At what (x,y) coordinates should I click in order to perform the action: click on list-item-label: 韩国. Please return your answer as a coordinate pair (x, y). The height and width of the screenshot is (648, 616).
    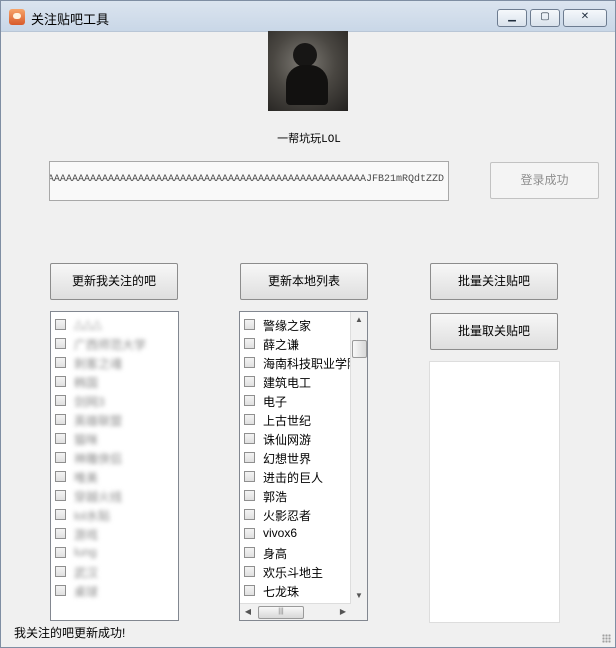
    Looking at the image, I should click on (86, 383).